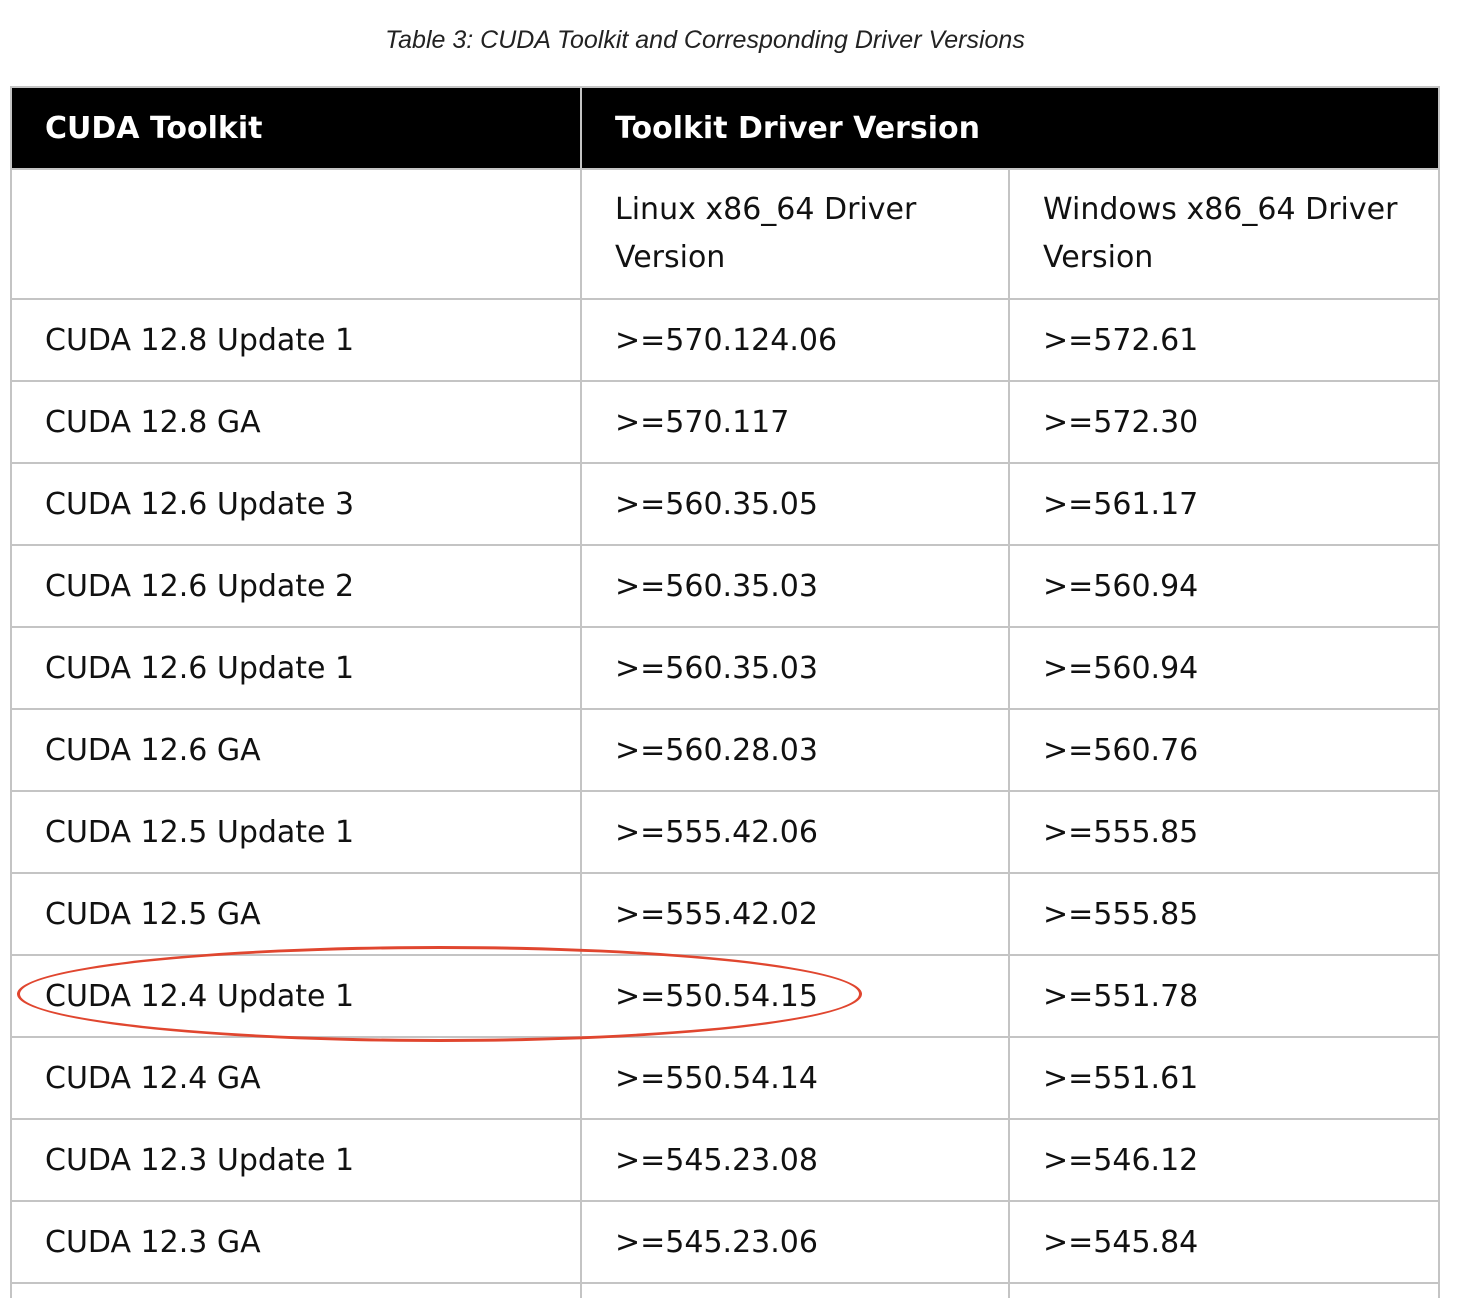  I want to click on cell-linux-driver-version: >=550.54.14, so click(795, 1078).